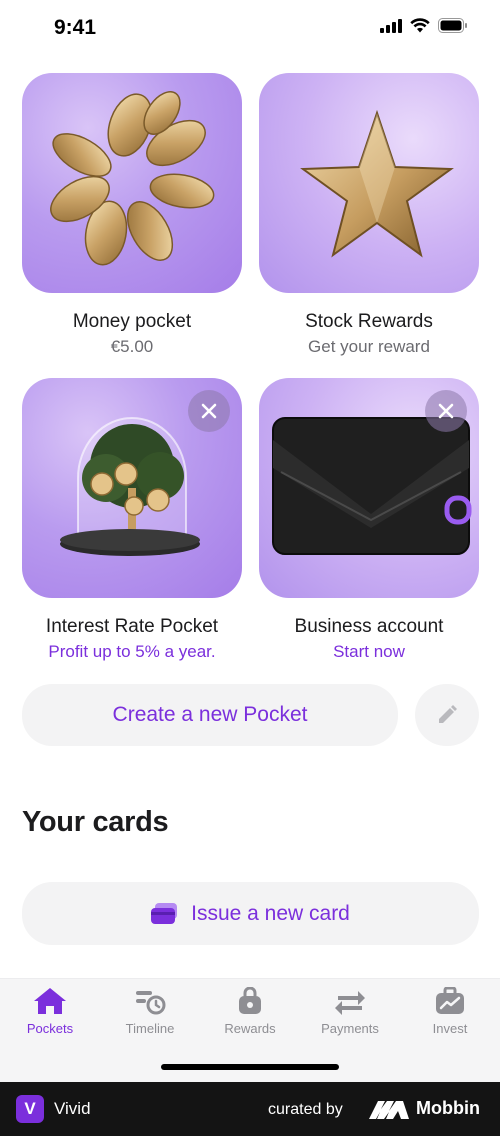 This screenshot has height=1136, width=500. Describe the element at coordinates (305, 1109) in the screenshot. I see `curated-by-label: curated by` at that location.